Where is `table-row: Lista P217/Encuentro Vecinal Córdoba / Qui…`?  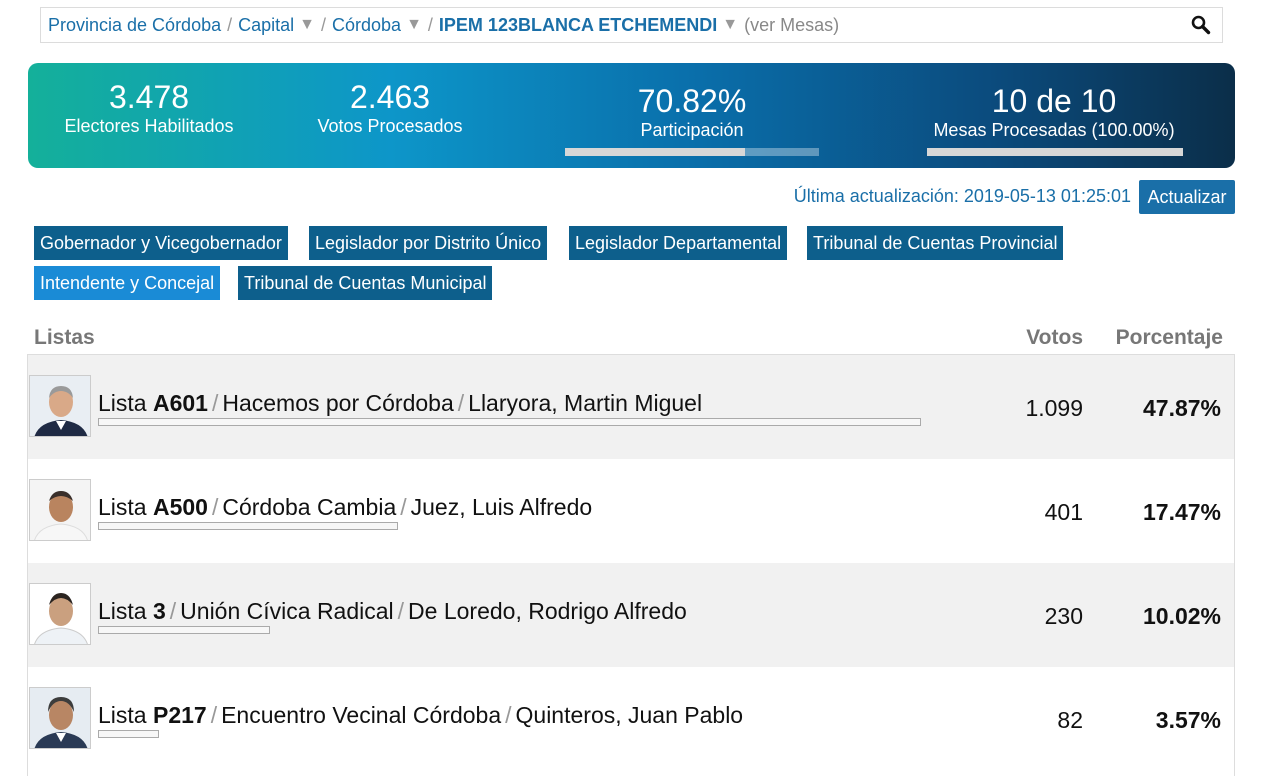
table-row: Lista P217/Encuentro Vecinal Córdoba / Qui… is located at coordinates (631, 719).